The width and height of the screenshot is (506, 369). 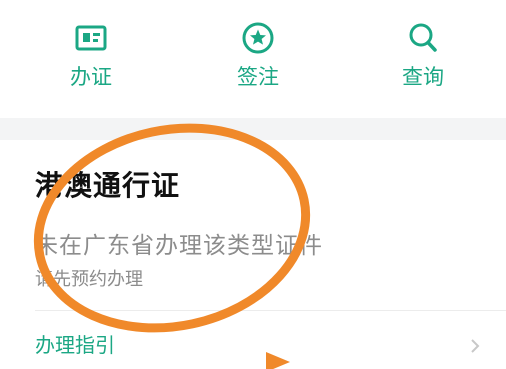 What do you see at coordinates (108, 185) in the screenshot?
I see `card-title: 港澳通行证` at bounding box center [108, 185].